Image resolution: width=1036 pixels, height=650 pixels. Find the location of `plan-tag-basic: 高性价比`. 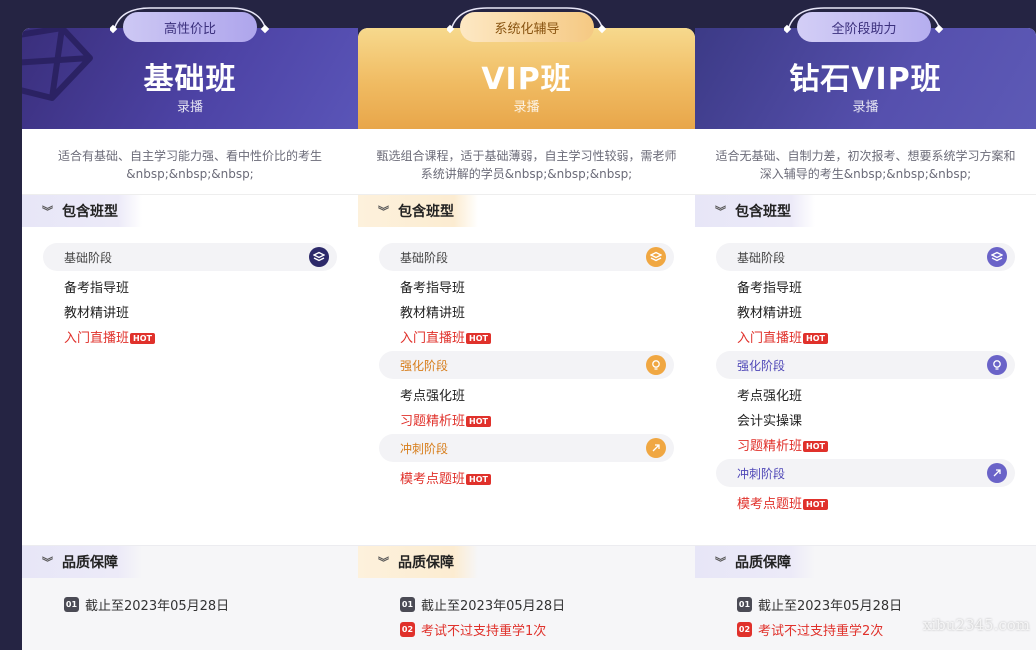

plan-tag-basic: 高性价比 is located at coordinates (190, 28).